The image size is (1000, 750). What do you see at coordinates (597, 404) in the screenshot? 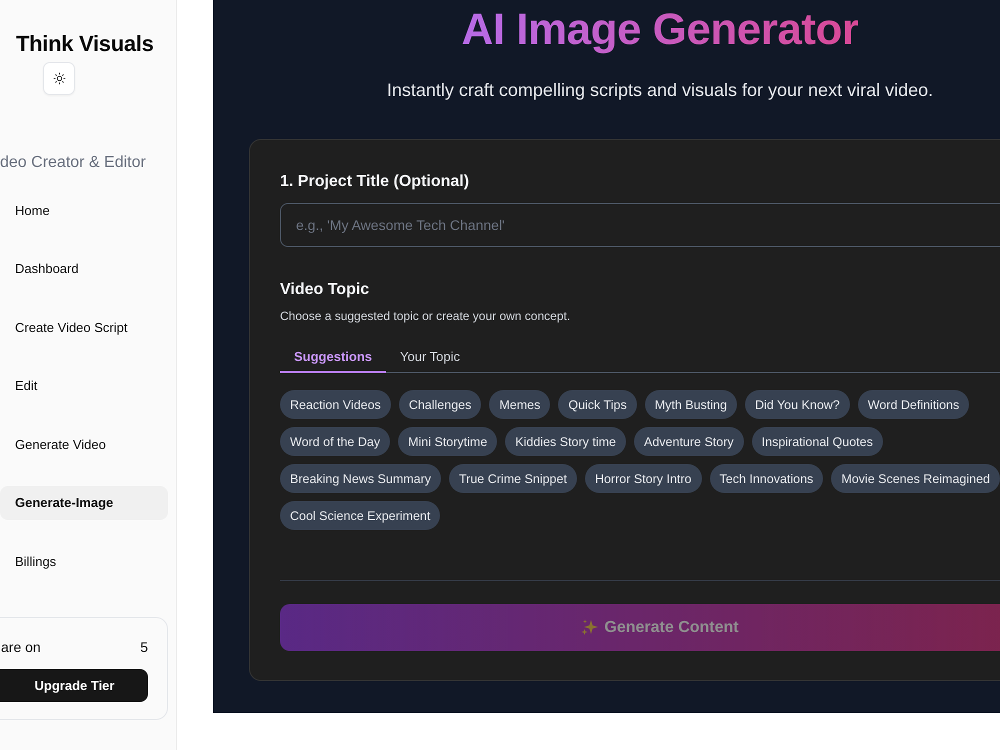
I see `topic-chip: Quick Tips` at bounding box center [597, 404].